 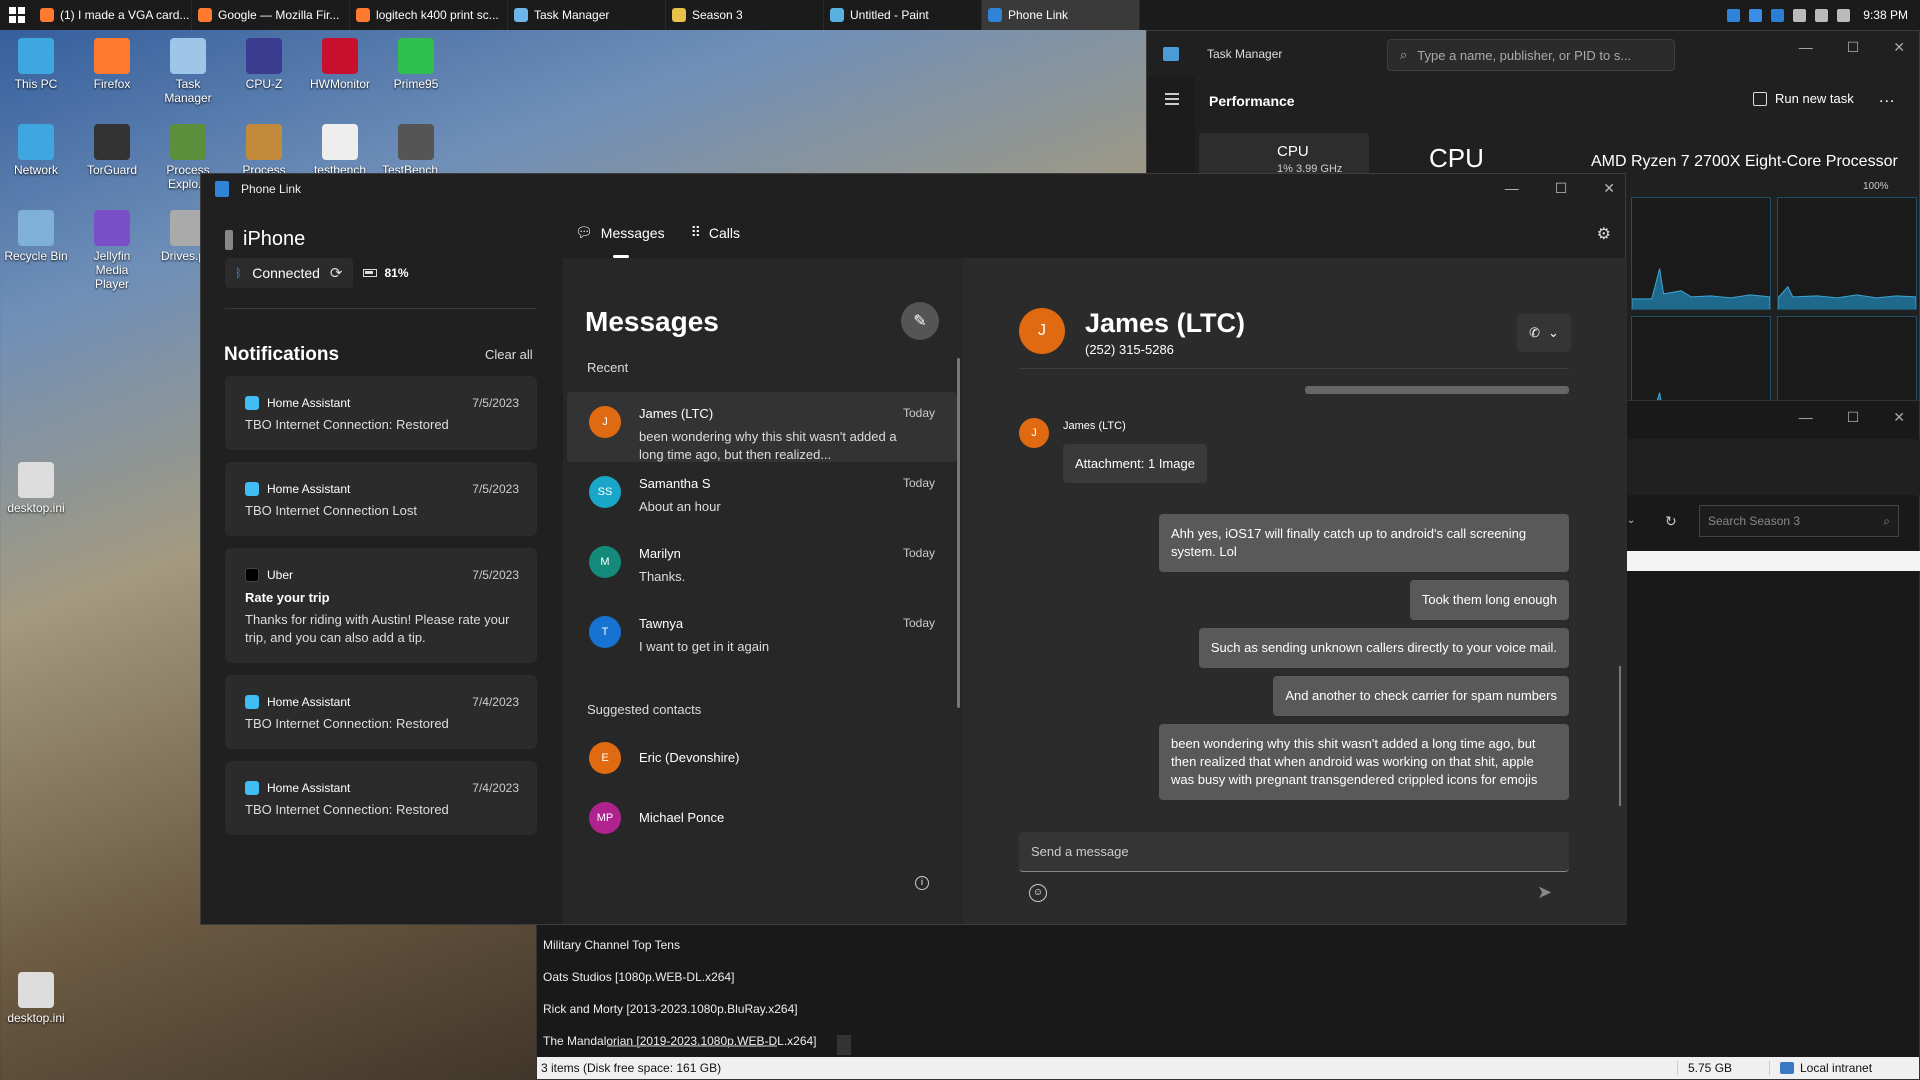 I want to click on contact-number: (252) 315-5286, so click(x=1129, y=349).